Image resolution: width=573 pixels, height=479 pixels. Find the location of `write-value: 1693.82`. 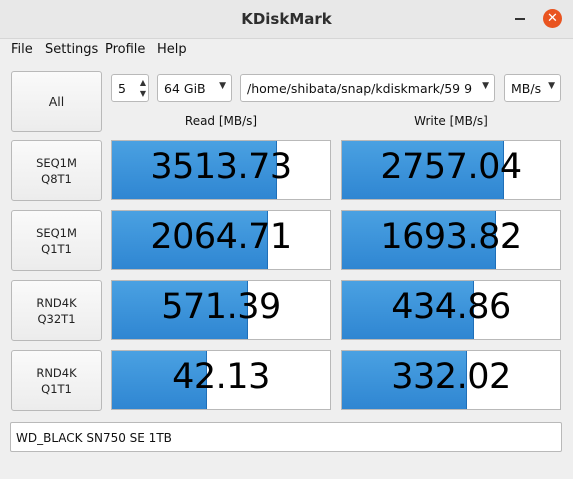

write-value: 1693.82 is located at coordinates (451, 237).